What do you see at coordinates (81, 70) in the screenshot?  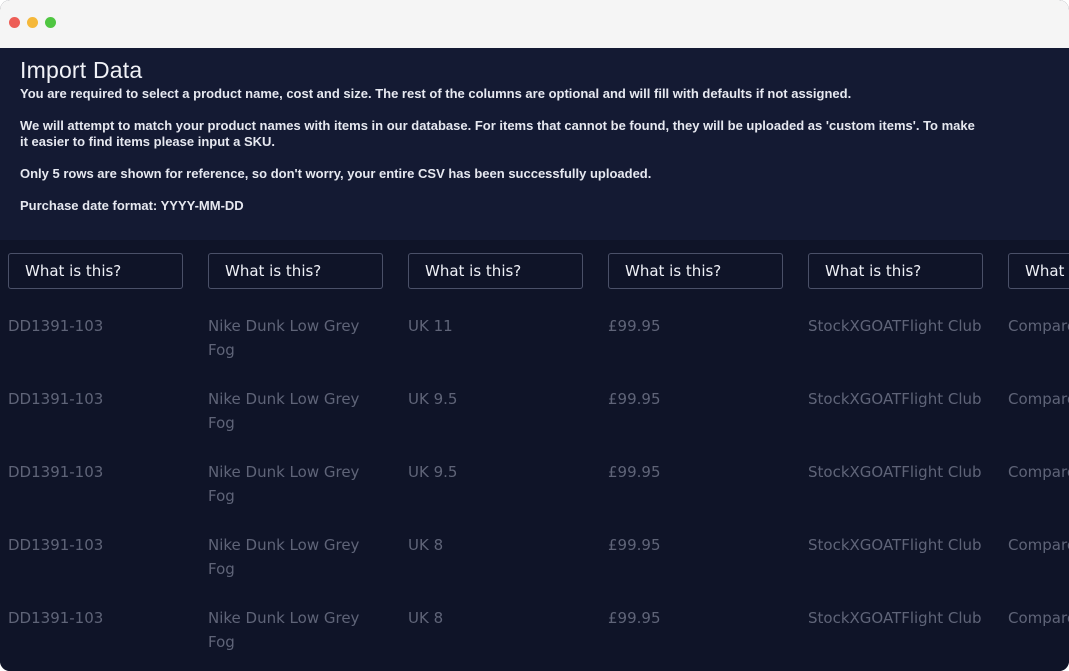 I see `page-title: Import Data` at bounding box center [81, 70].